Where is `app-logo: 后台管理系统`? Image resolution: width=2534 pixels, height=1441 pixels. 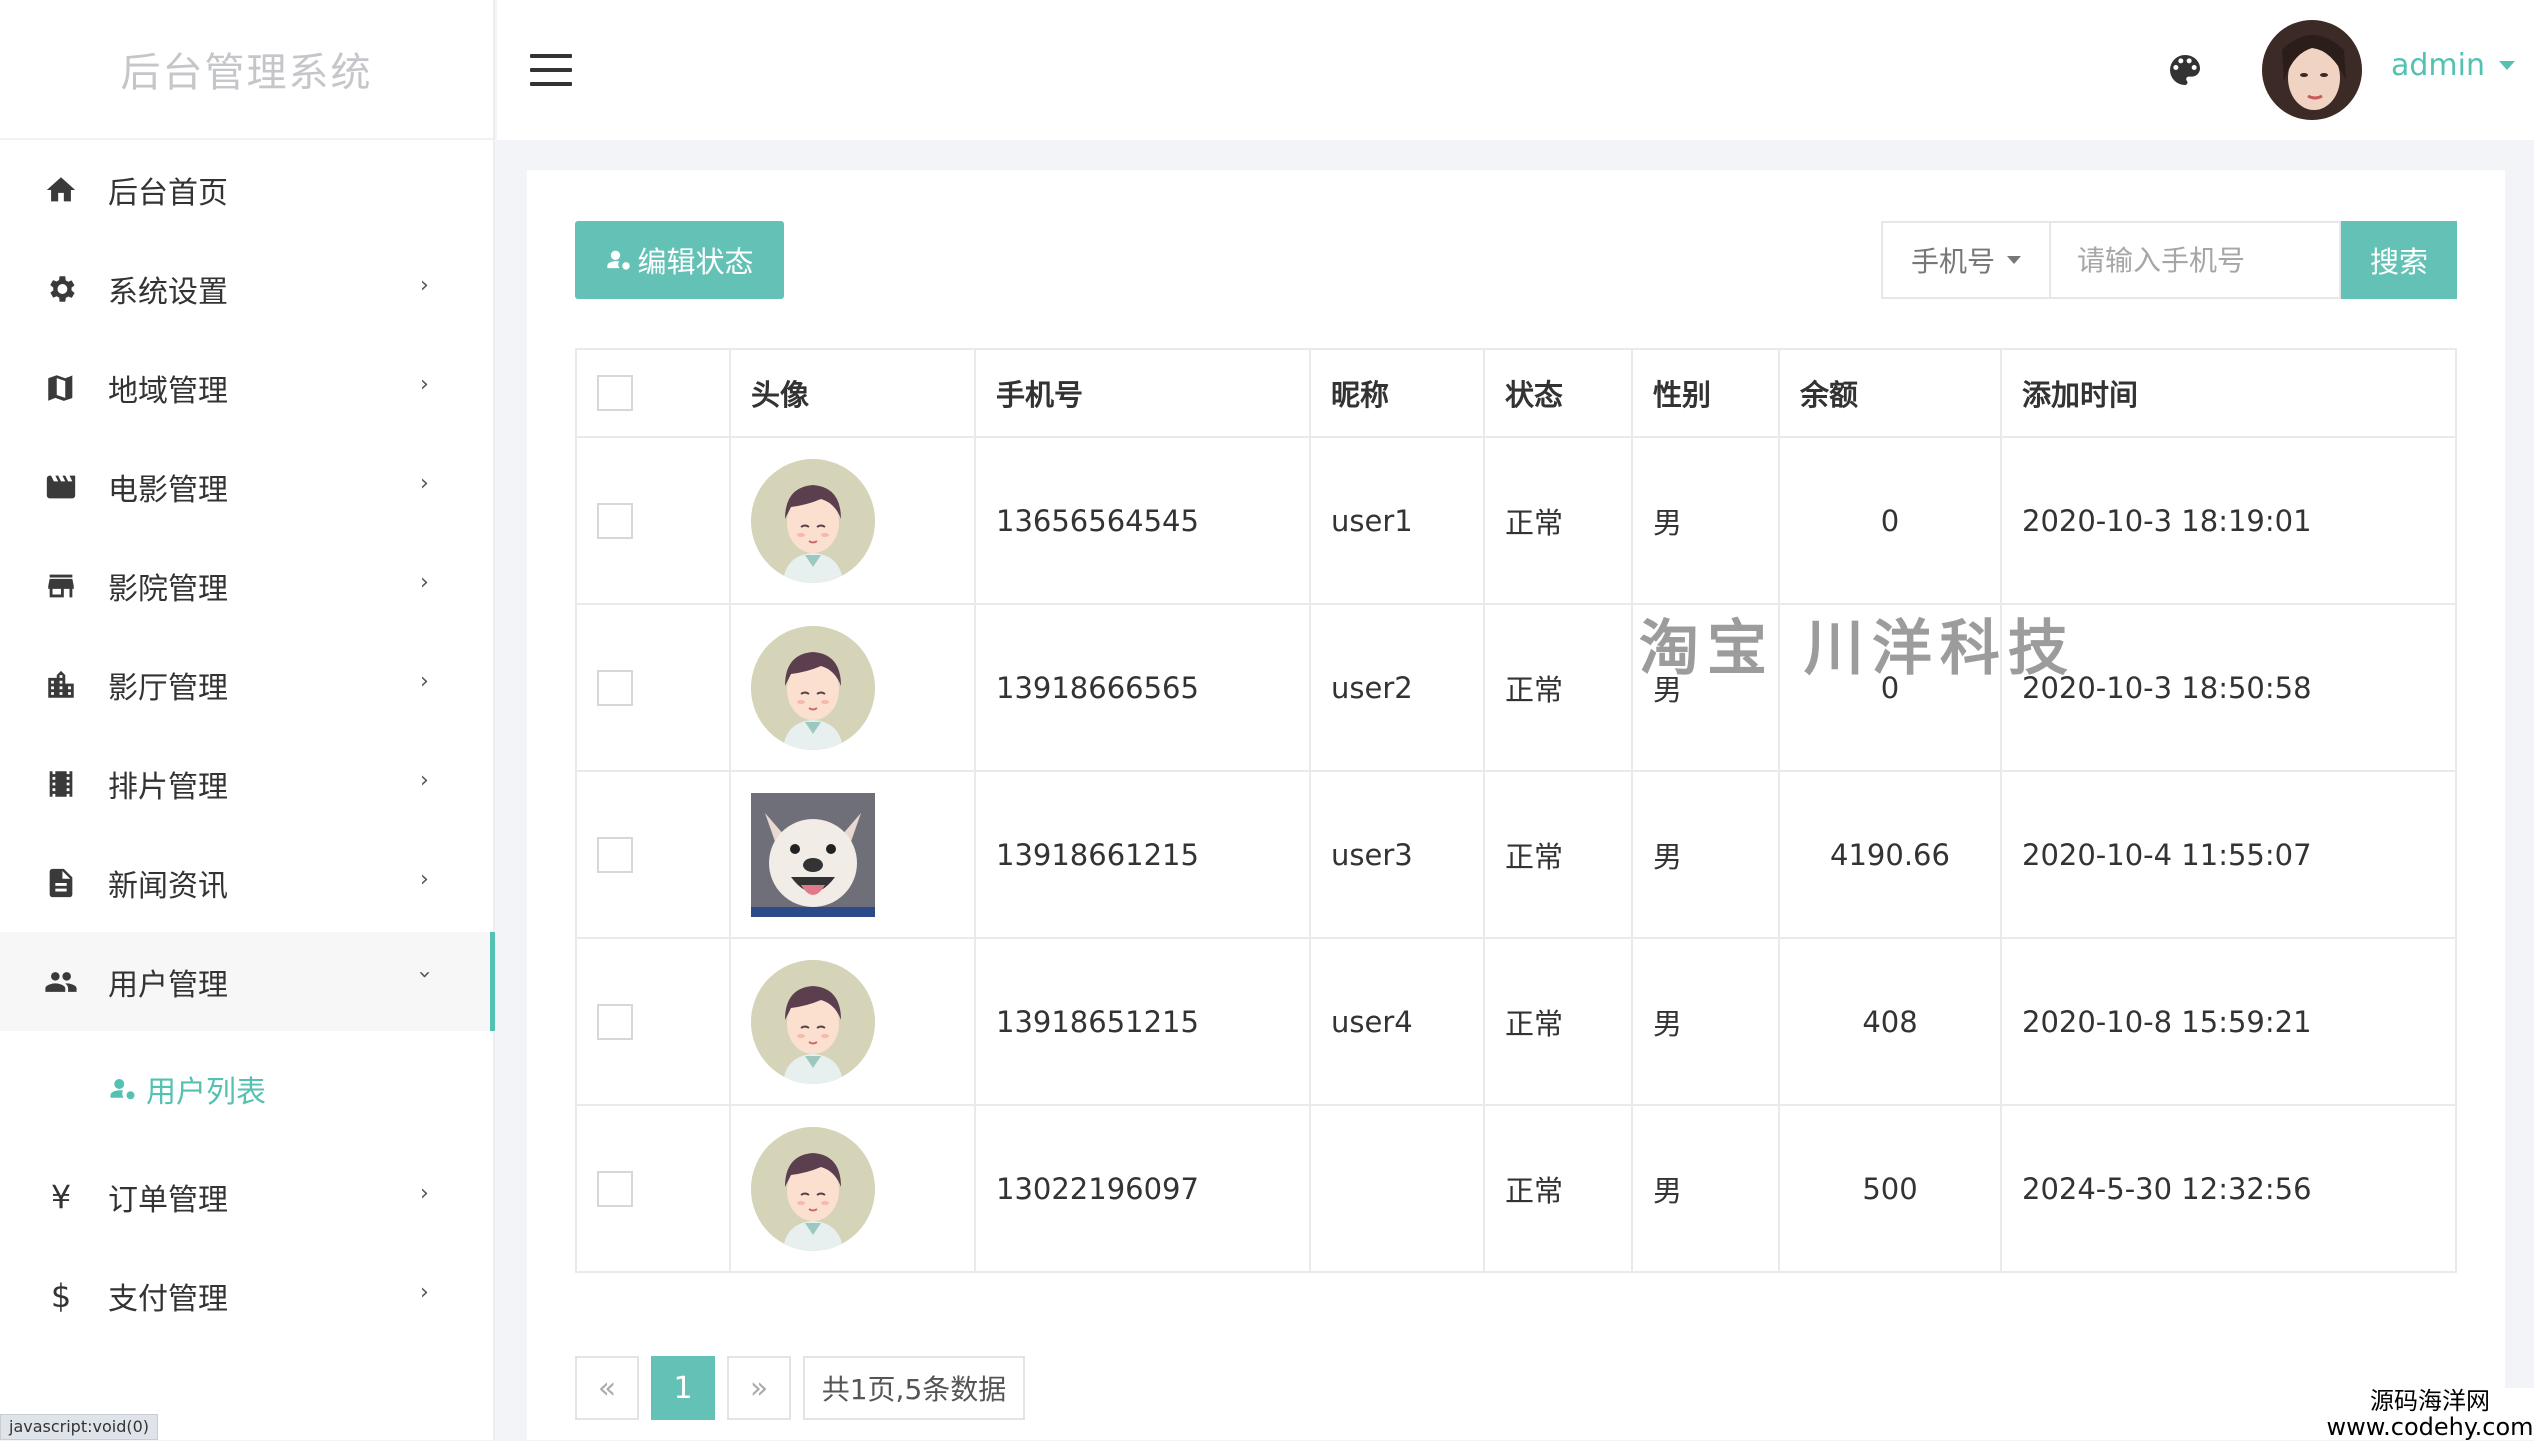
app-logo: 后台管理系统 is located at coordinates (246, 70).